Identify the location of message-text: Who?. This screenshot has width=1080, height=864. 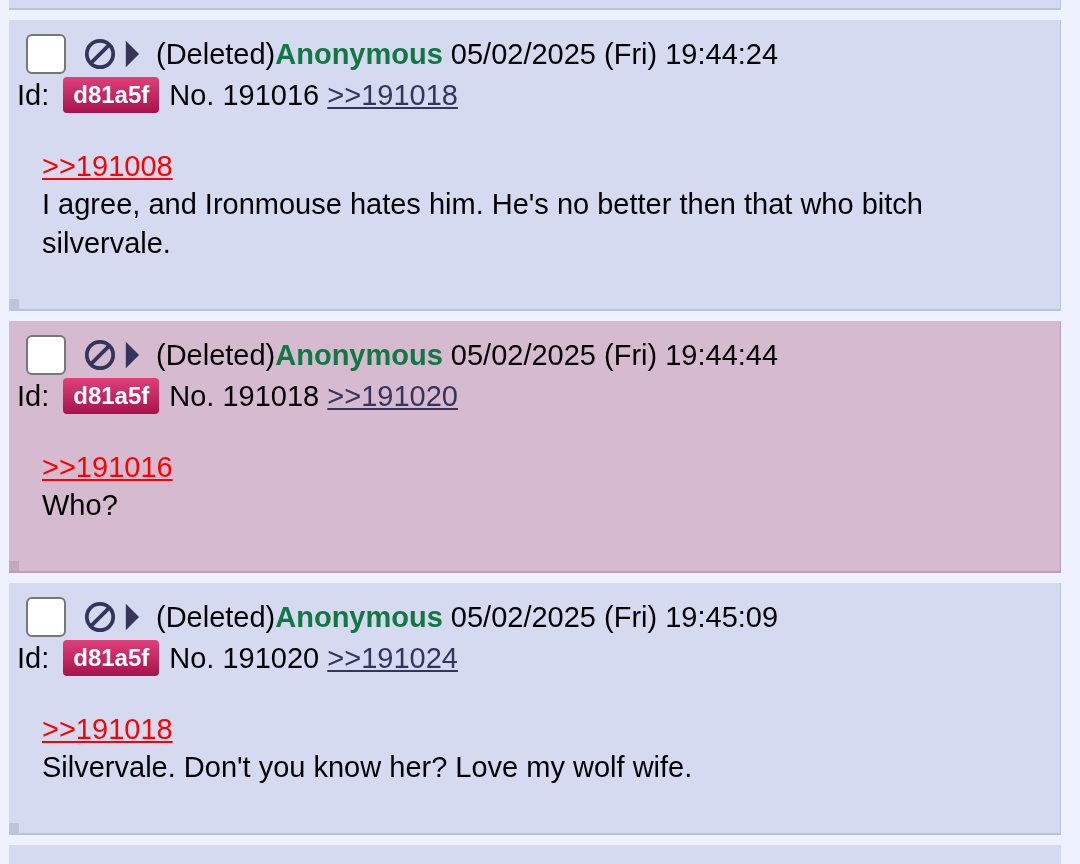
(80, 505).